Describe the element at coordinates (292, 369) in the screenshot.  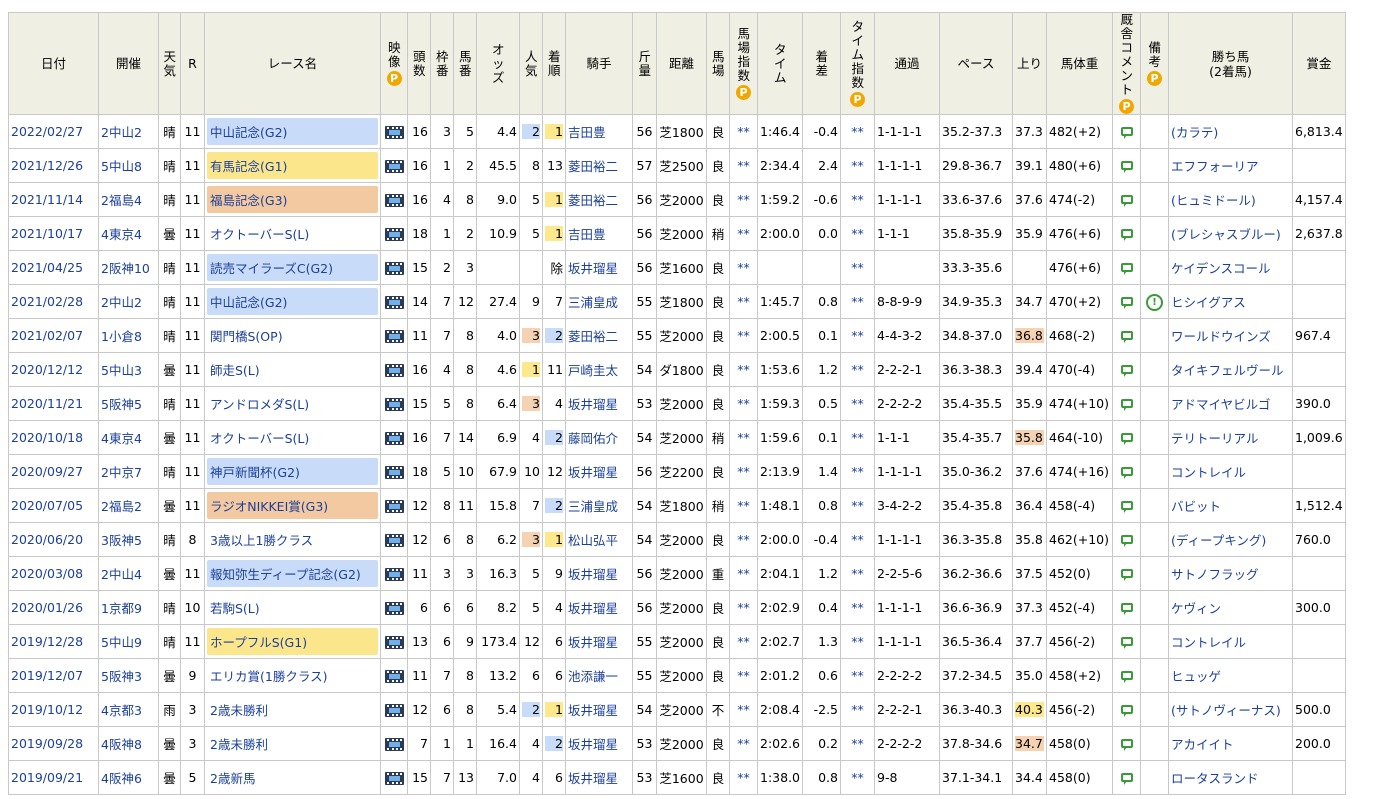
I see `race-name-link: 師走S(L)` at that location.